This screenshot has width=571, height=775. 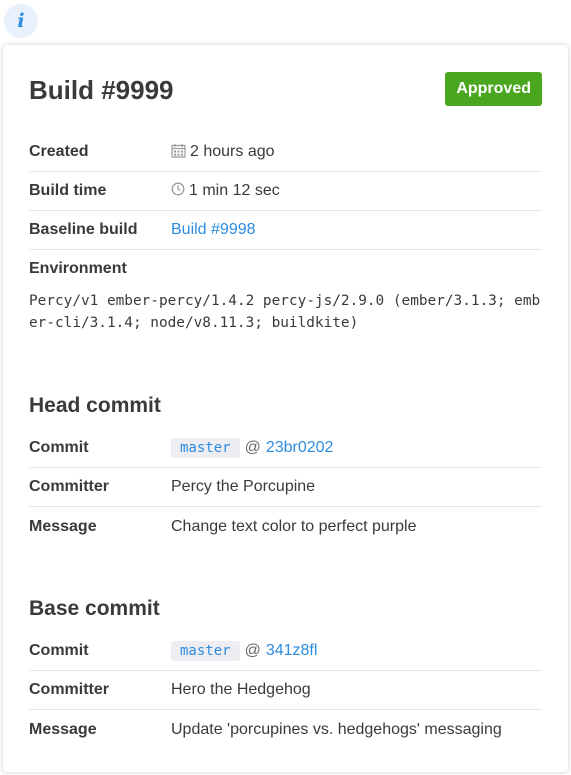 I want to click on head-committer-label: Committer, so click(x=69, y=486).